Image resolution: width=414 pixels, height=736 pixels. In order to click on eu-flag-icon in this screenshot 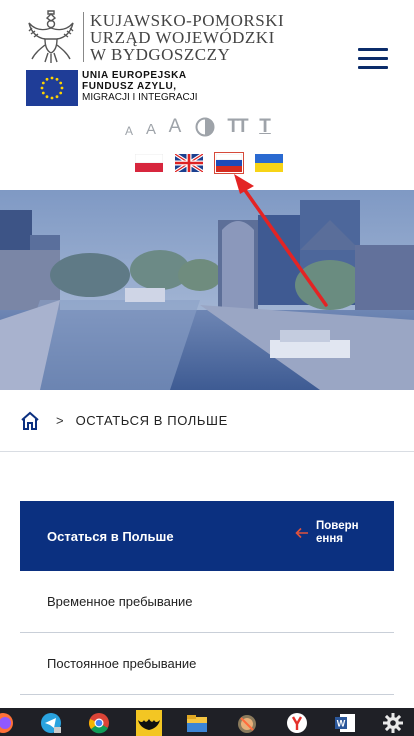, I will do `click(52, 88)`.